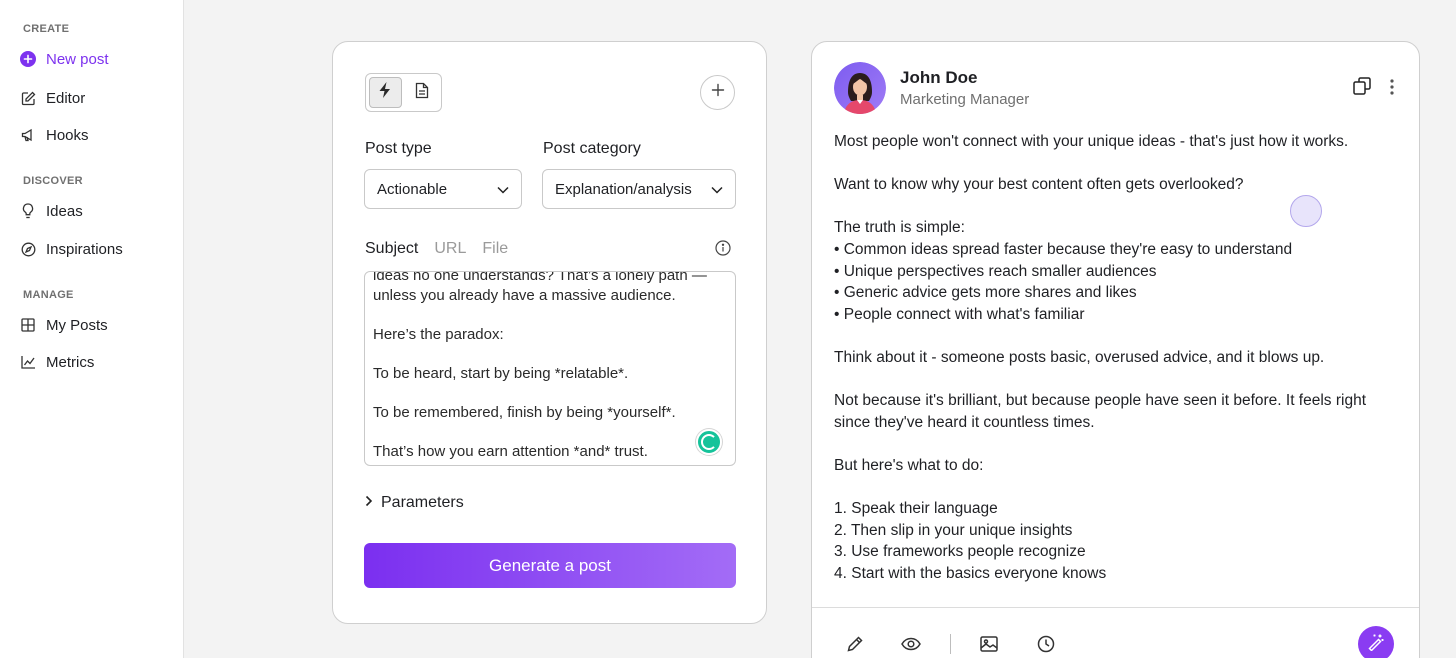 Image resolution: width=1456 pixels, height=658 pixels. I want to click on plus-icon, so click(718, 92).